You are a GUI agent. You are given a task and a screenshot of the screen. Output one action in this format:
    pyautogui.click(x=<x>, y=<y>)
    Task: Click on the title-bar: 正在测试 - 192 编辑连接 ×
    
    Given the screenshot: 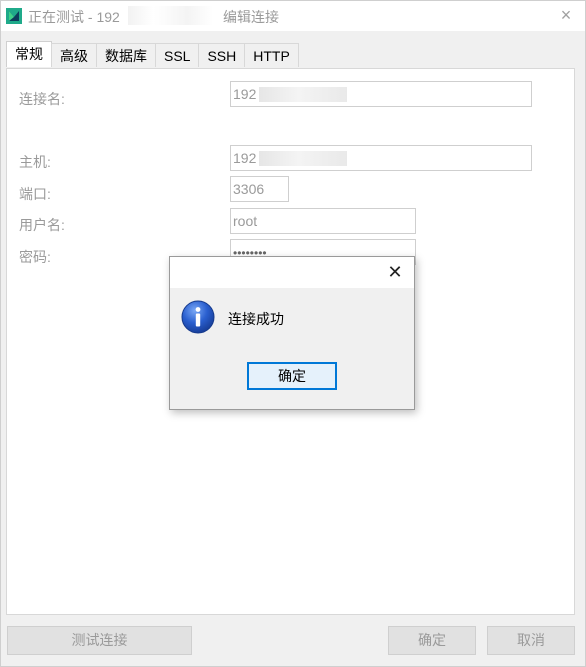 What is the action you would take?
    pyautogui.click(x=293, y=16)
    